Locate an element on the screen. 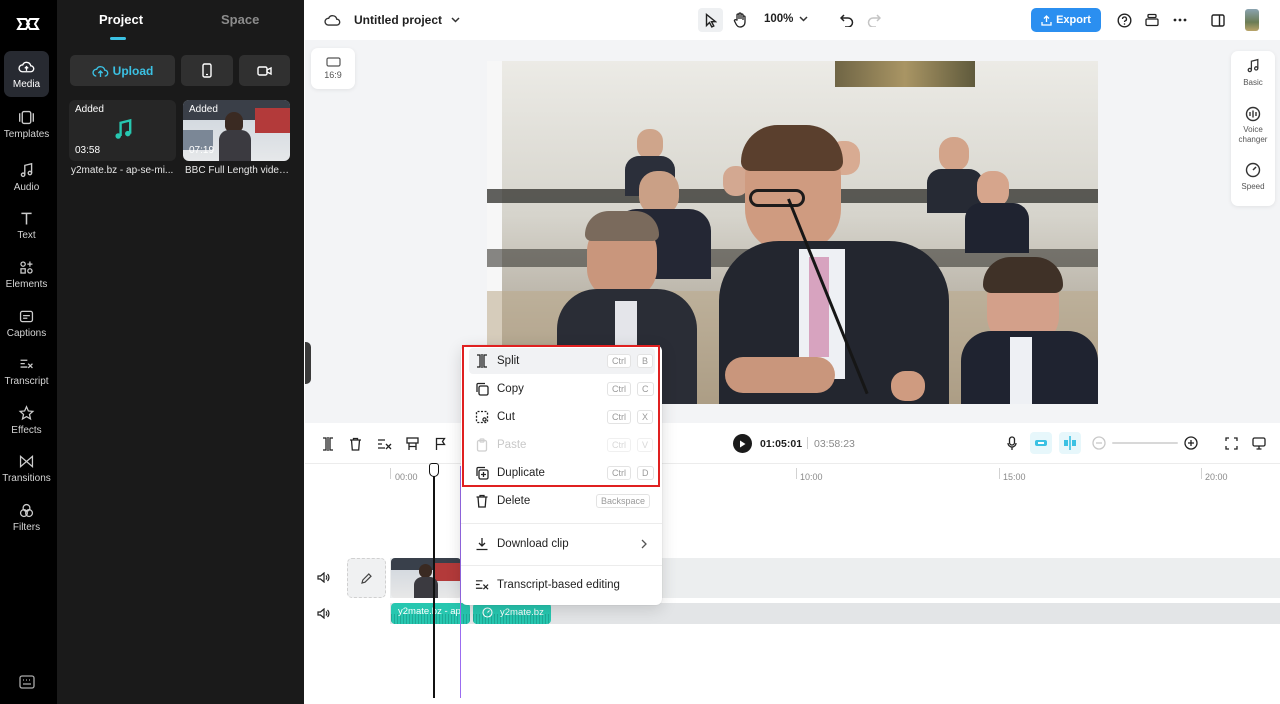 Image resolution: width=1280 pixels, height=704 pixels. record-button is located at coordinates (264, 70).